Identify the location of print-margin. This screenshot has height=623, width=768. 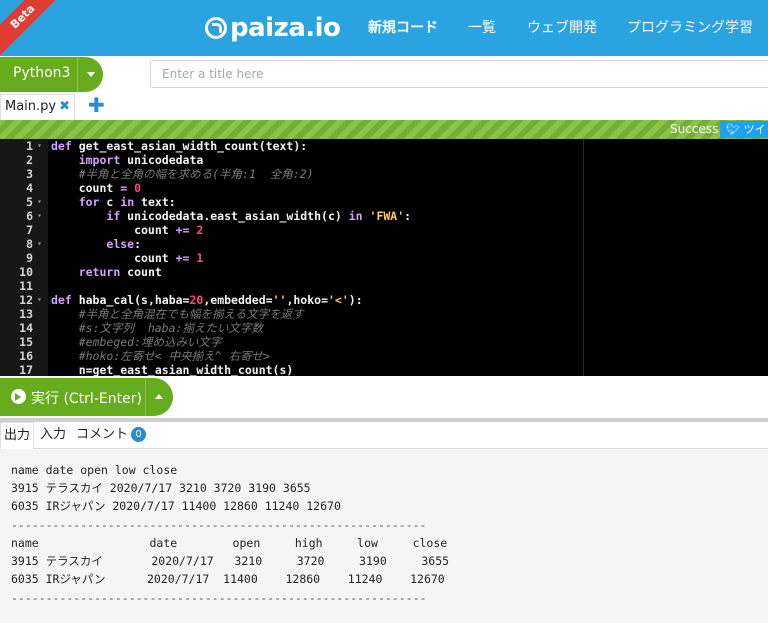
(583, 257).